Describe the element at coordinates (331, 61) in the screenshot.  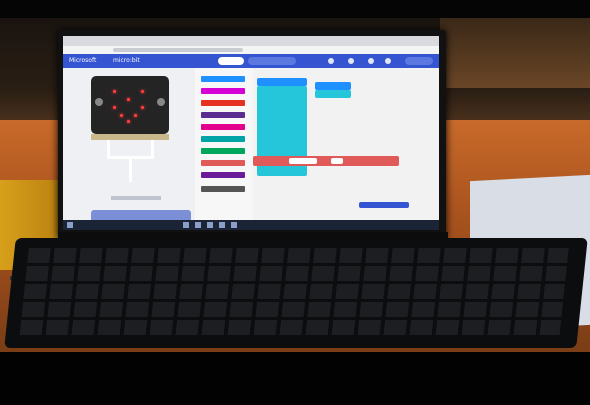
I see `home-icon` at that location.